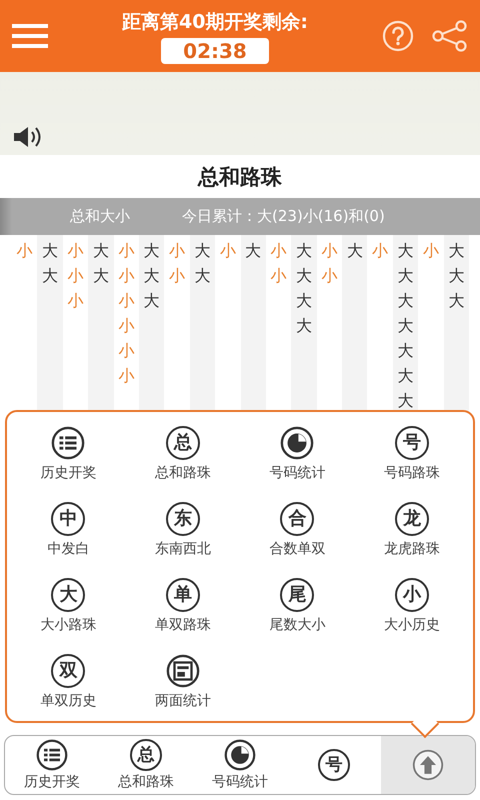  What do you see at coordinates (215, 51) in the screenshot?
I see `countdown-timer: 02:38` at bounding box center [215, 51].